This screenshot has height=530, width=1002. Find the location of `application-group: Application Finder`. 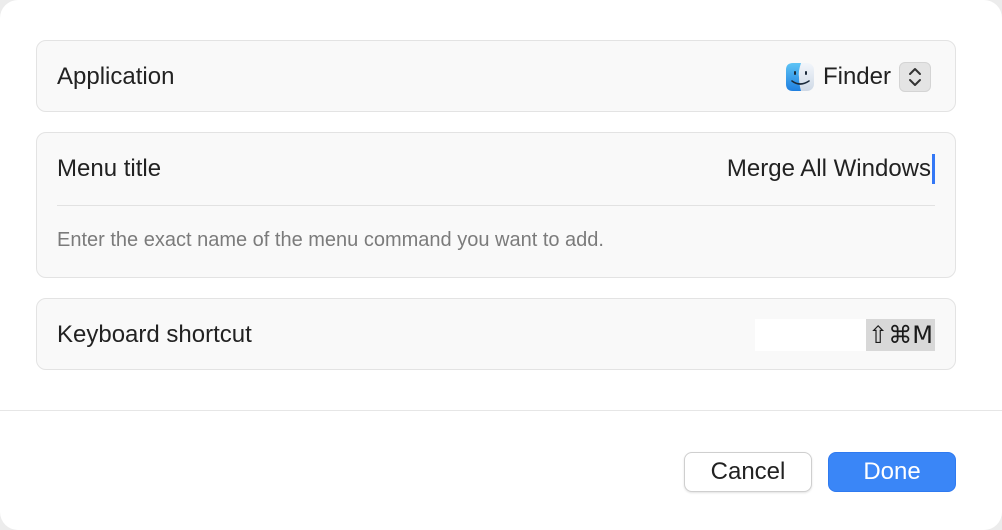

application-group: Application Finder is located at coordinates (496, 76).